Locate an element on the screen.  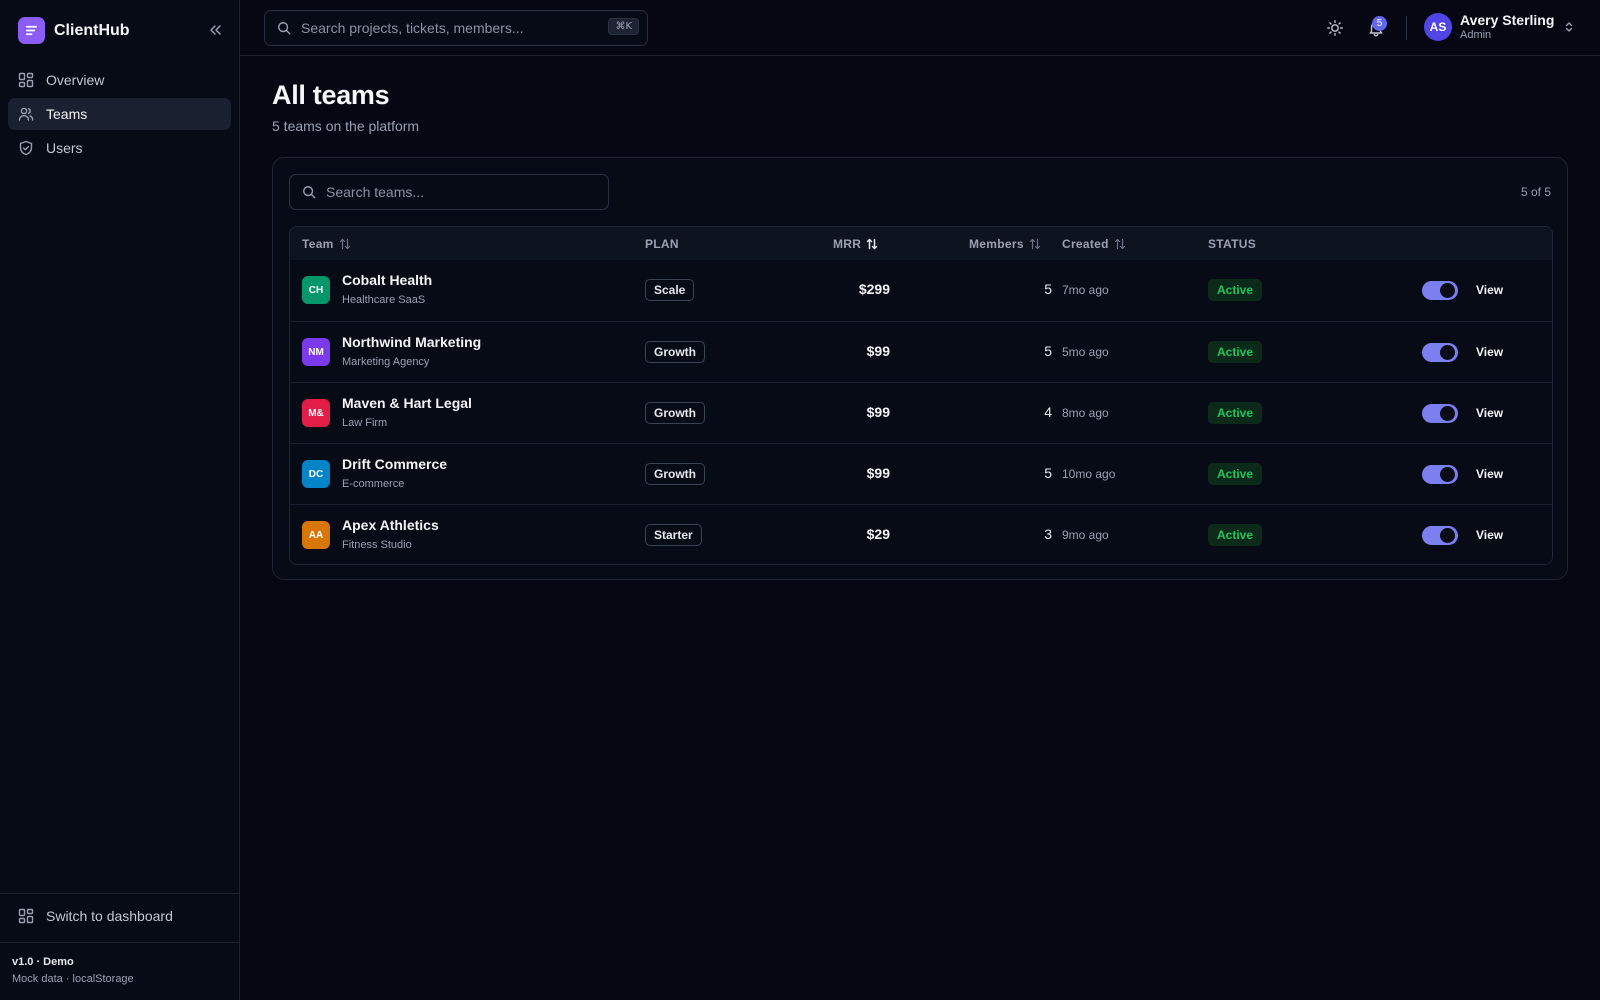
sidebar-item-users: Users is located at coordinates (119, 148).